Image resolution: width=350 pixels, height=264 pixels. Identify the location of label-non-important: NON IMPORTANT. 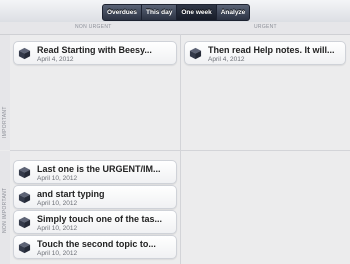
(5, 210).